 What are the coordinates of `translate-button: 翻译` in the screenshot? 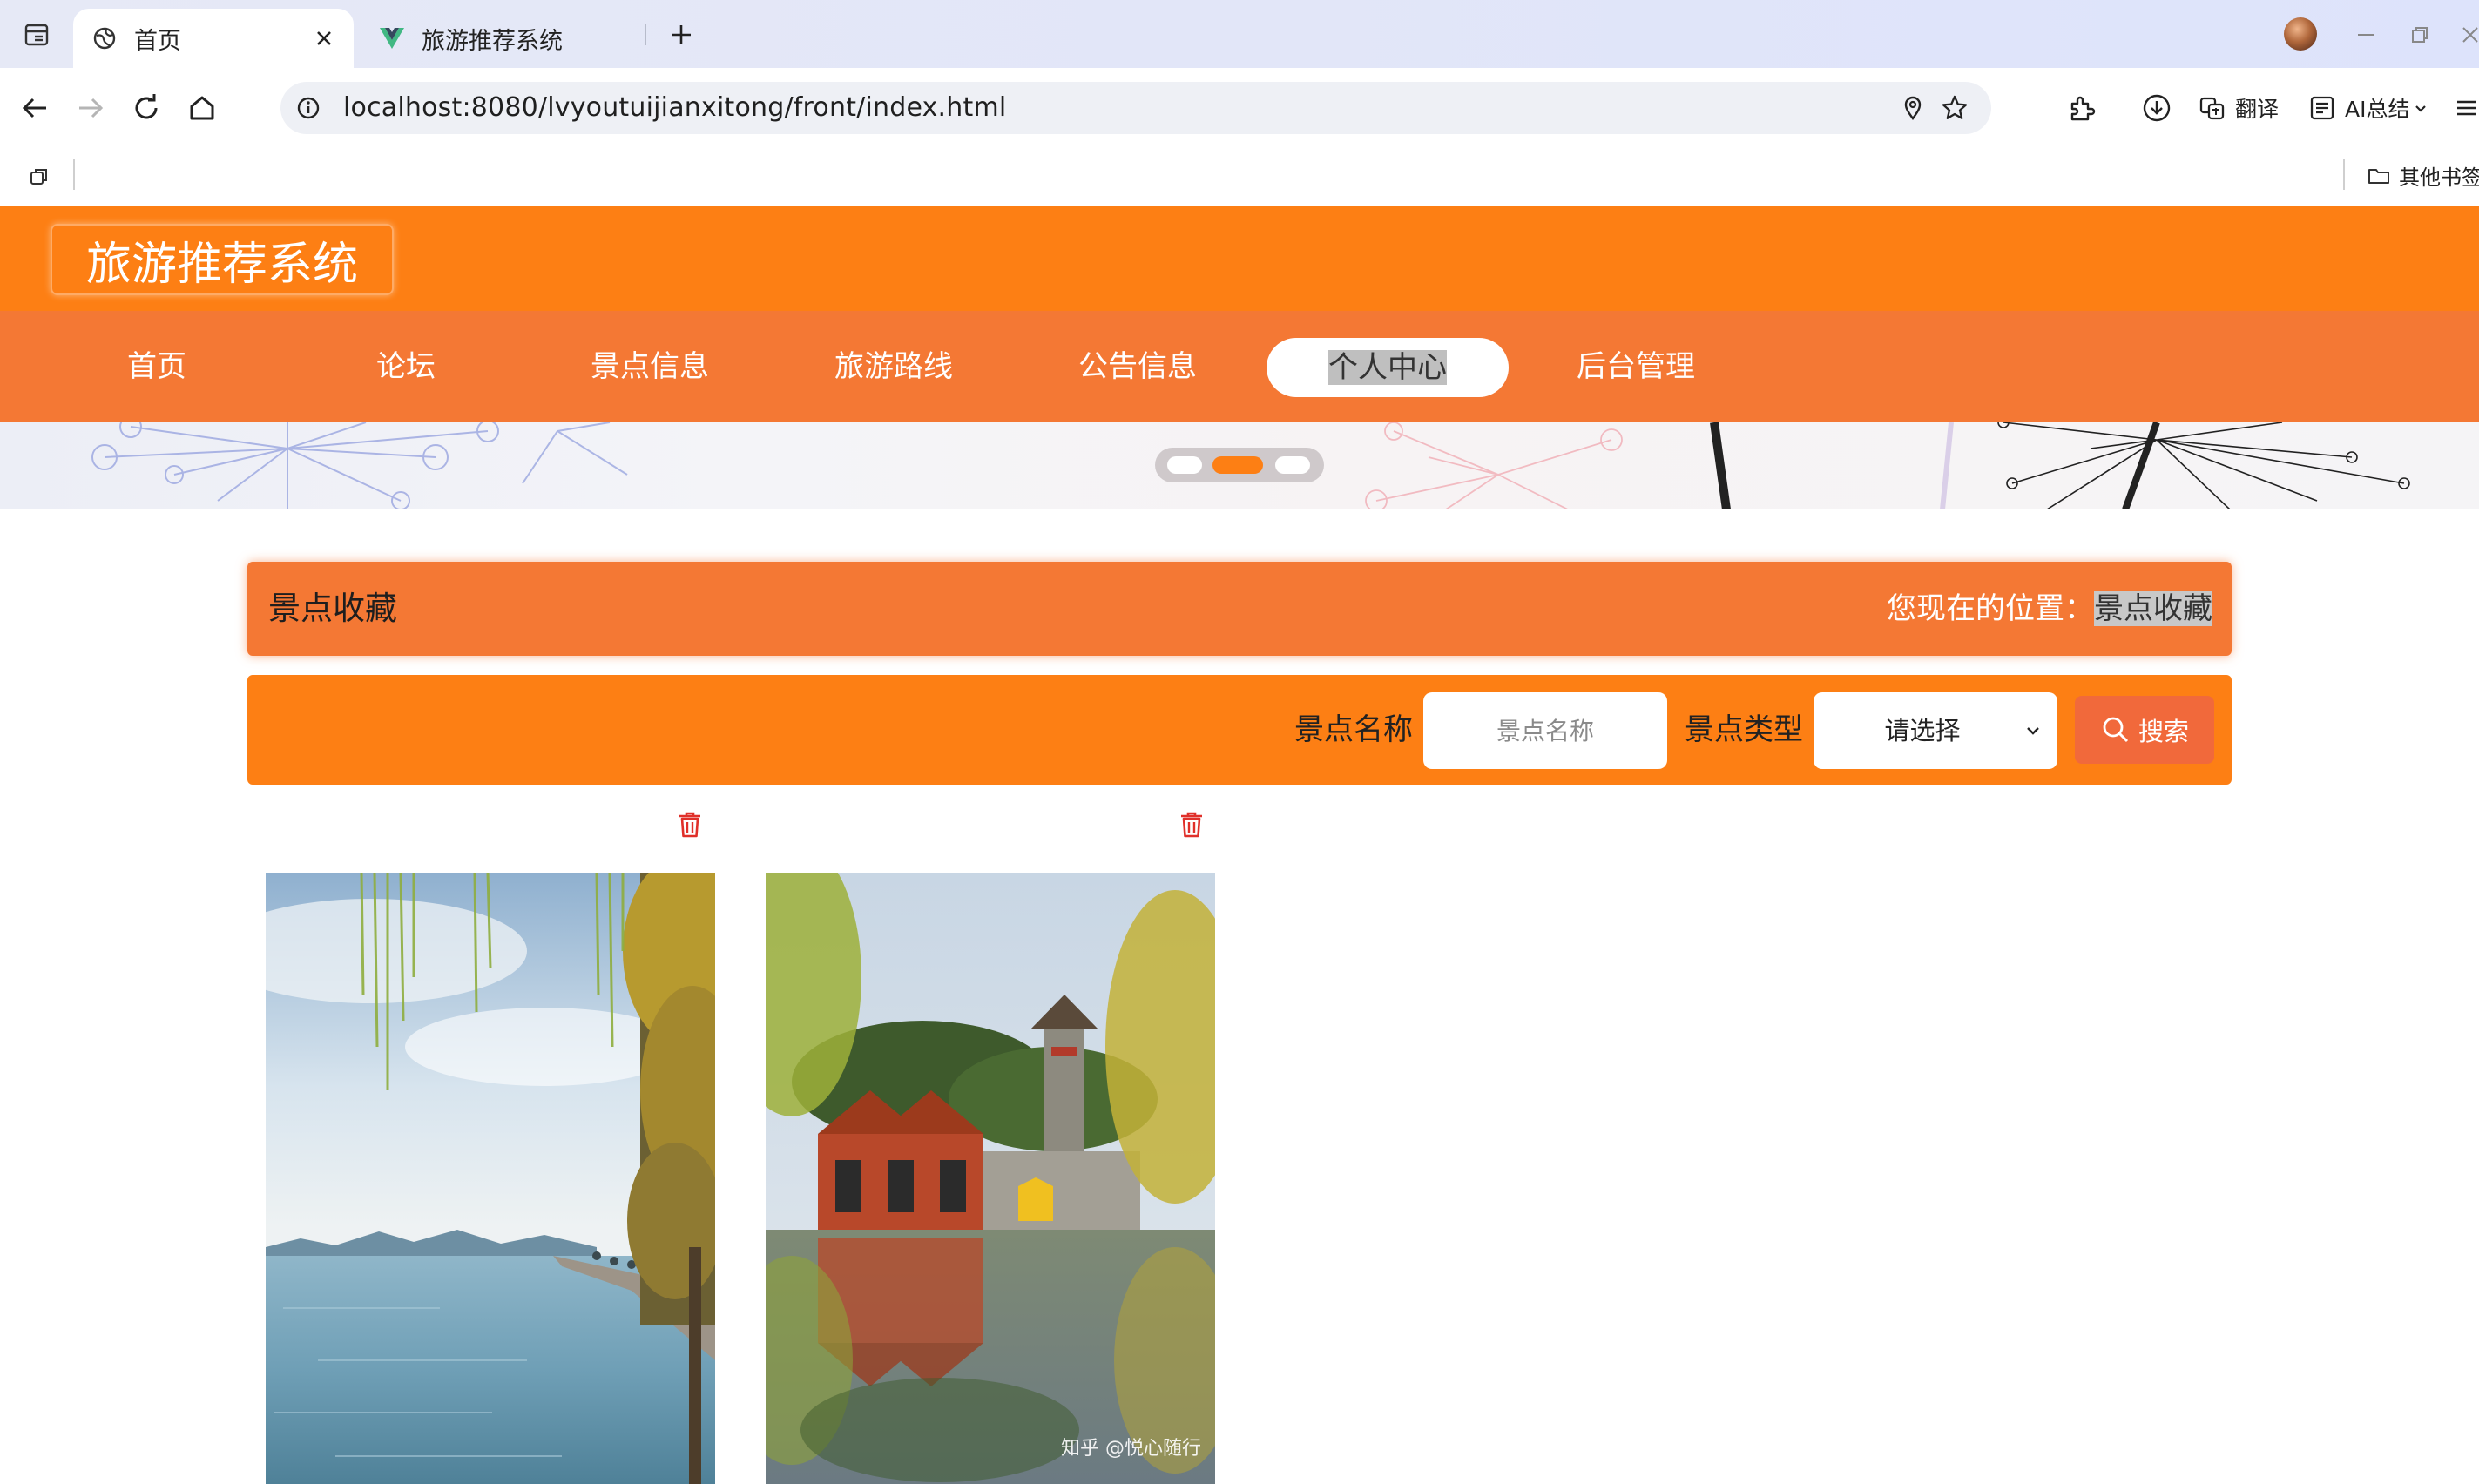 It's located at (2237, 108).